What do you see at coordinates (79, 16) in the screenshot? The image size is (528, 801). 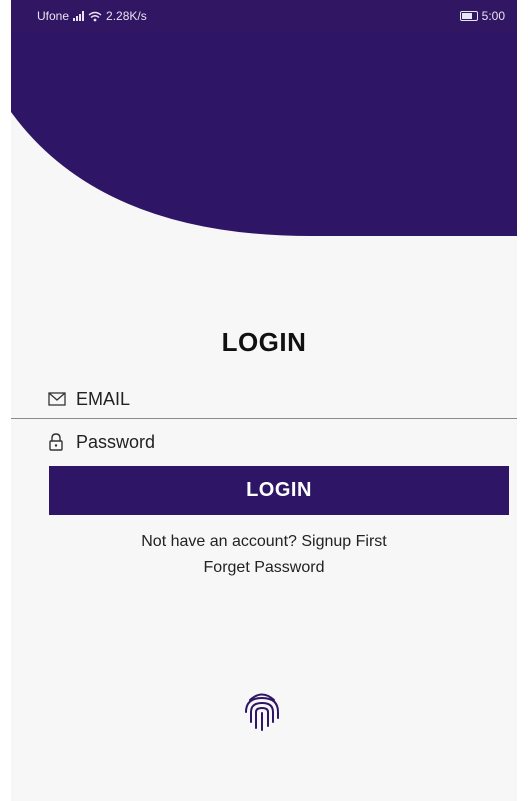 I see `signal-icon` at bounding box center [79, 16].